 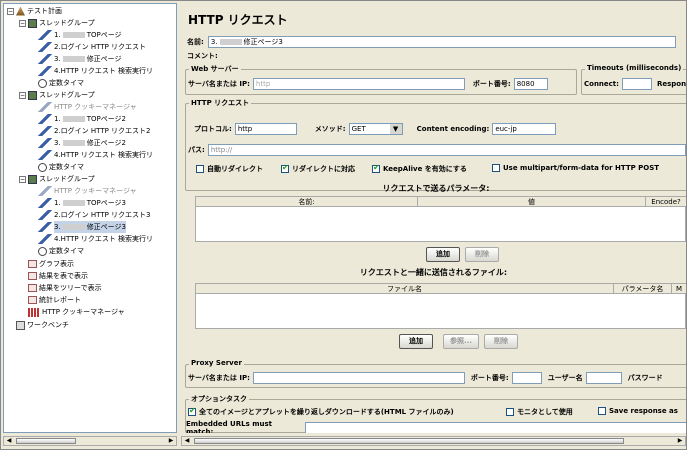 I want to click on add-file-button: 追加, so click(x=416, y=341).